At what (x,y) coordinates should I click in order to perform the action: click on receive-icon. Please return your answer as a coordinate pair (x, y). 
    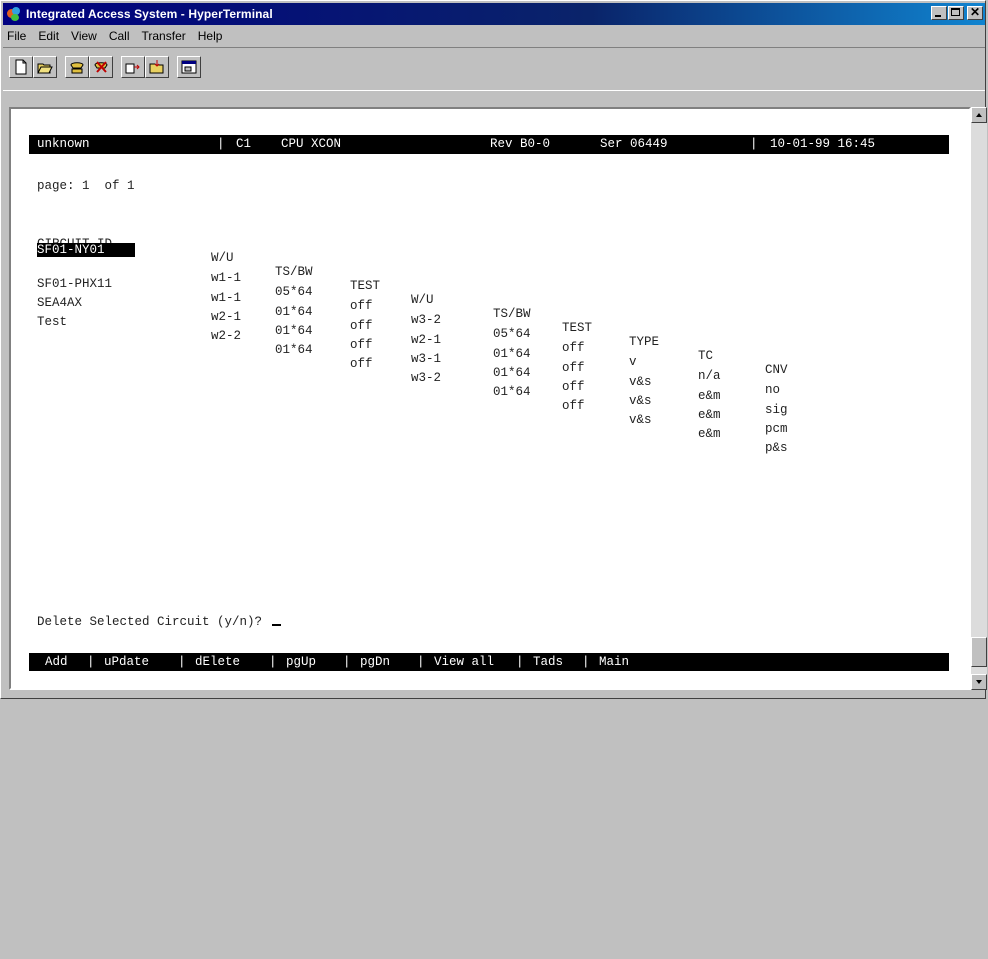
    Looking at the image, I should click on (156, 67).